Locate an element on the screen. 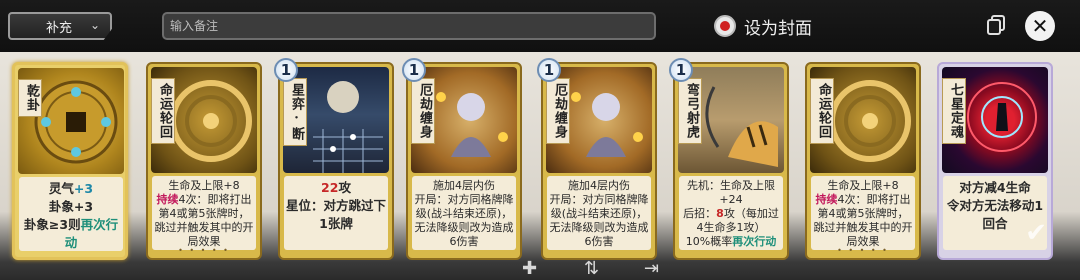  bottom-actions: ✚ ⇅ ⇥ is located at coordinates (540, 269).